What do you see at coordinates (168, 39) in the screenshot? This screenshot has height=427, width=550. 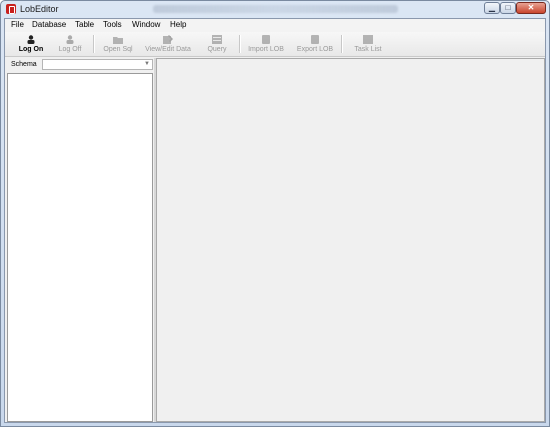 I see `edit-icon` at bounding box center [168, 39].